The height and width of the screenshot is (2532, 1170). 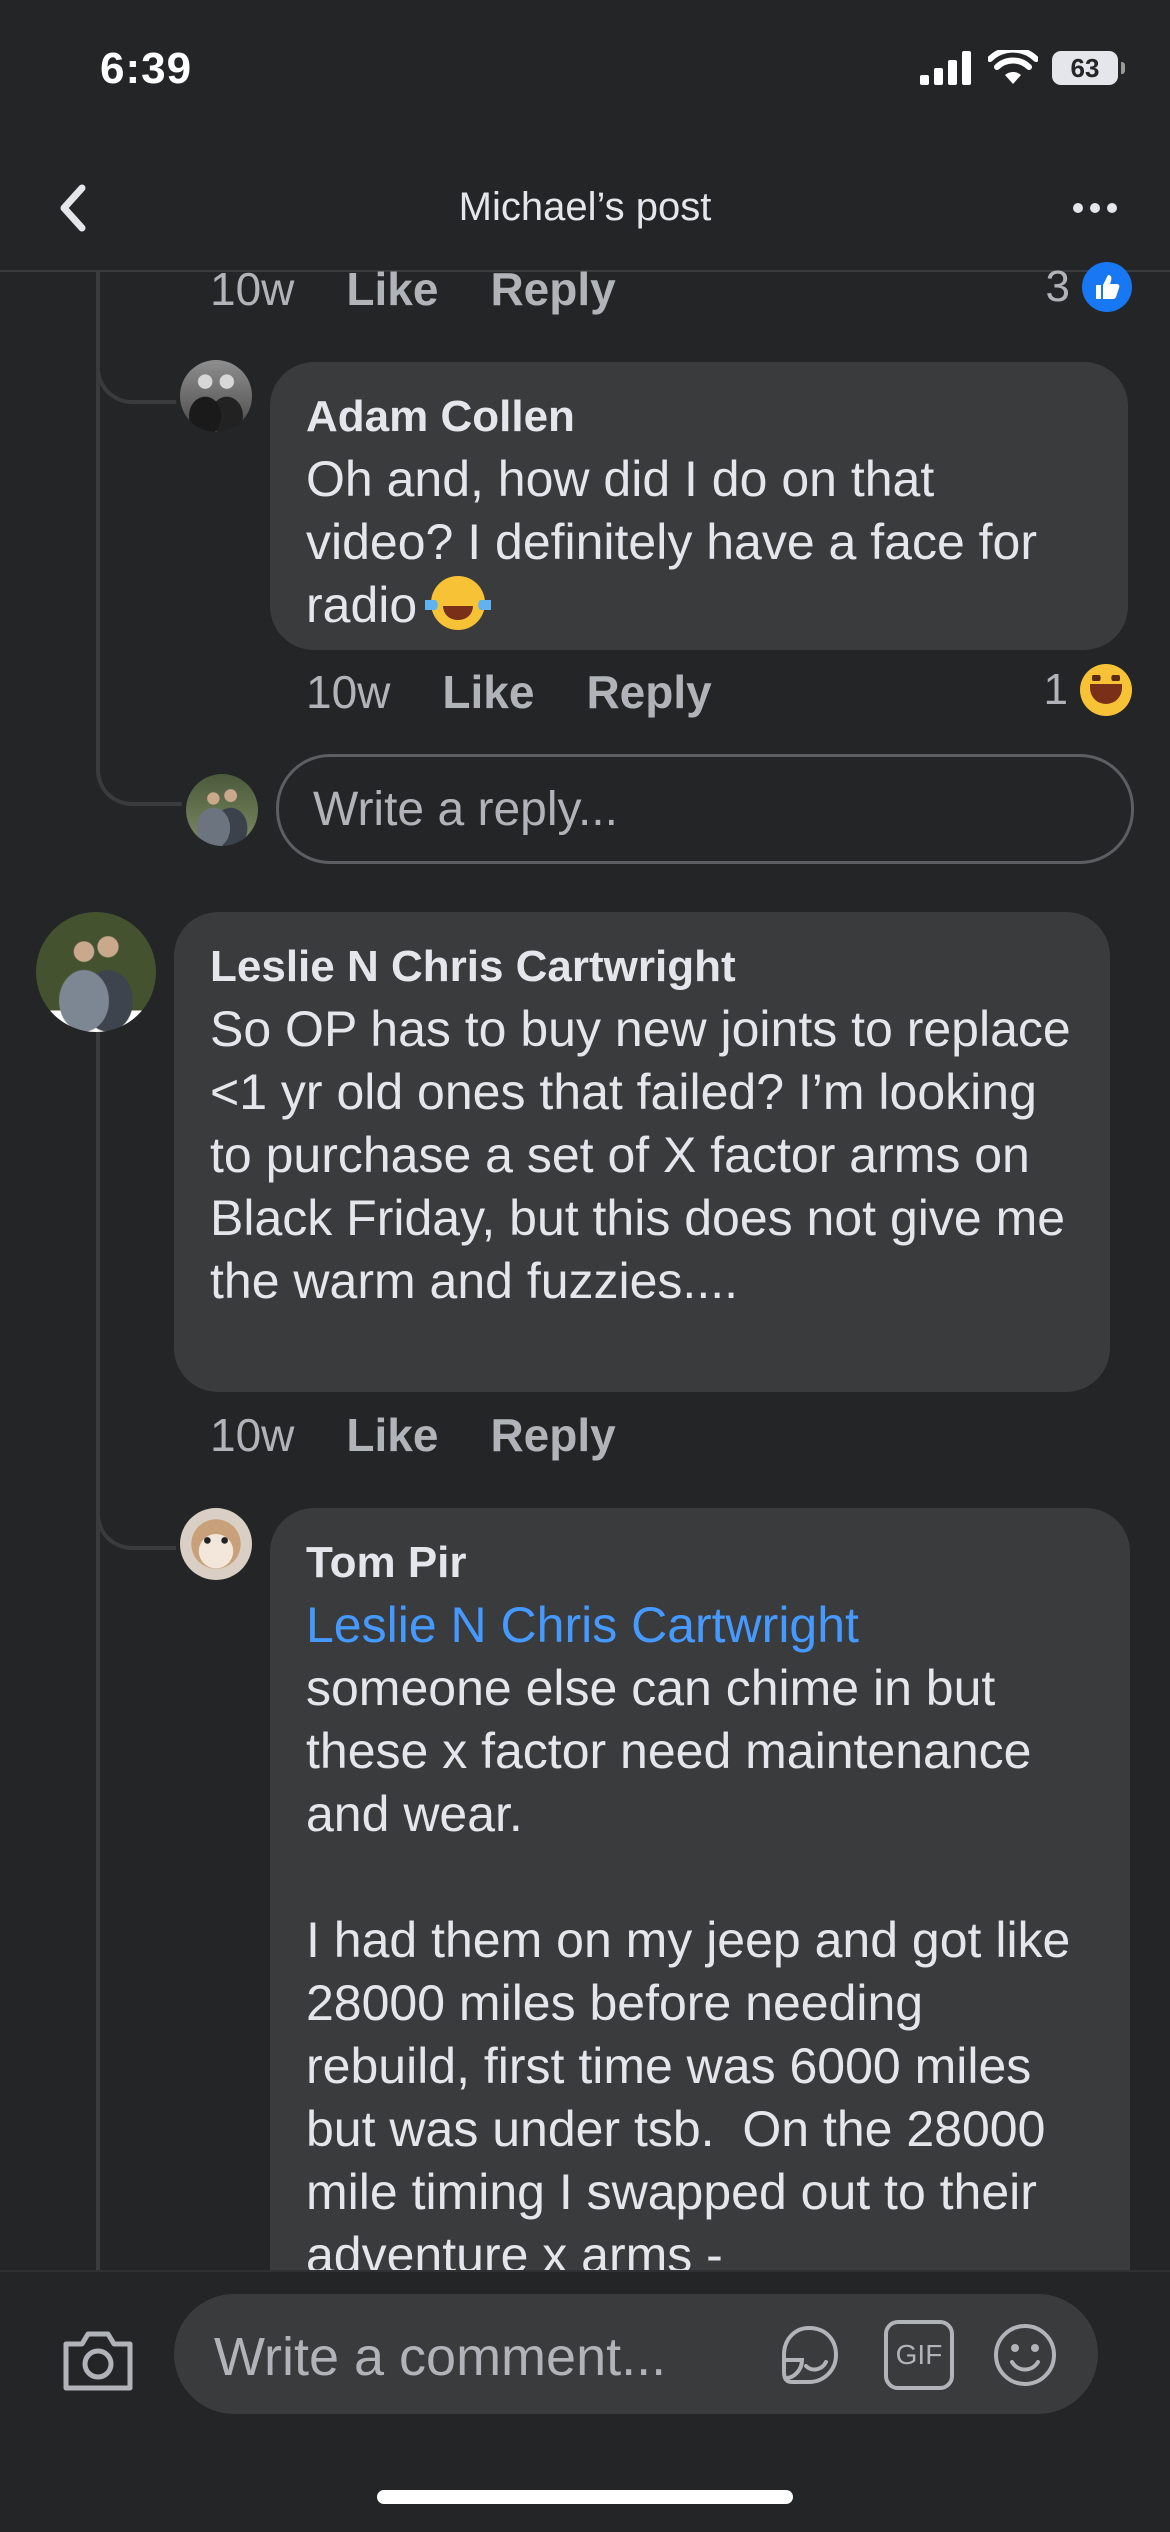 What do you see at coordinates (945, 68) in the screenshot?
I see `signal-icon` at bounding box center [945, 68].